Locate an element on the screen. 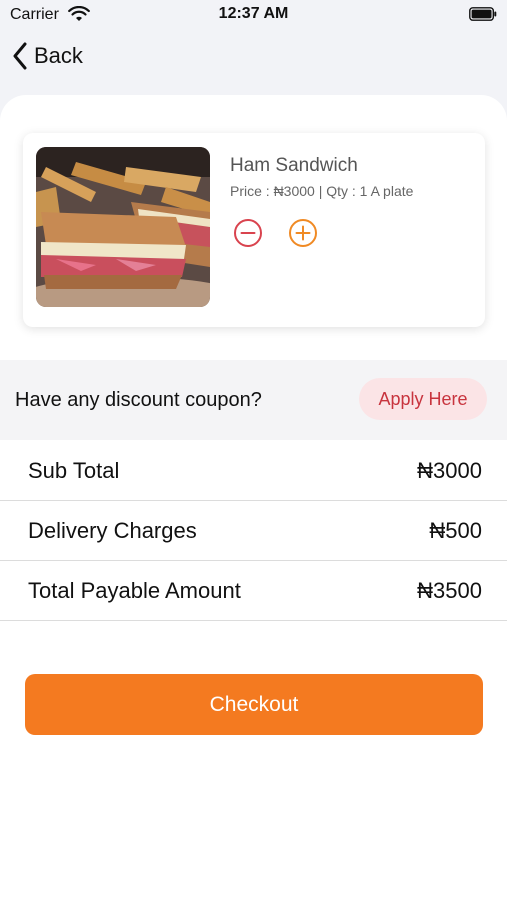  total-payable-label: Total Payable Amount is located at coordinates (134, 590).